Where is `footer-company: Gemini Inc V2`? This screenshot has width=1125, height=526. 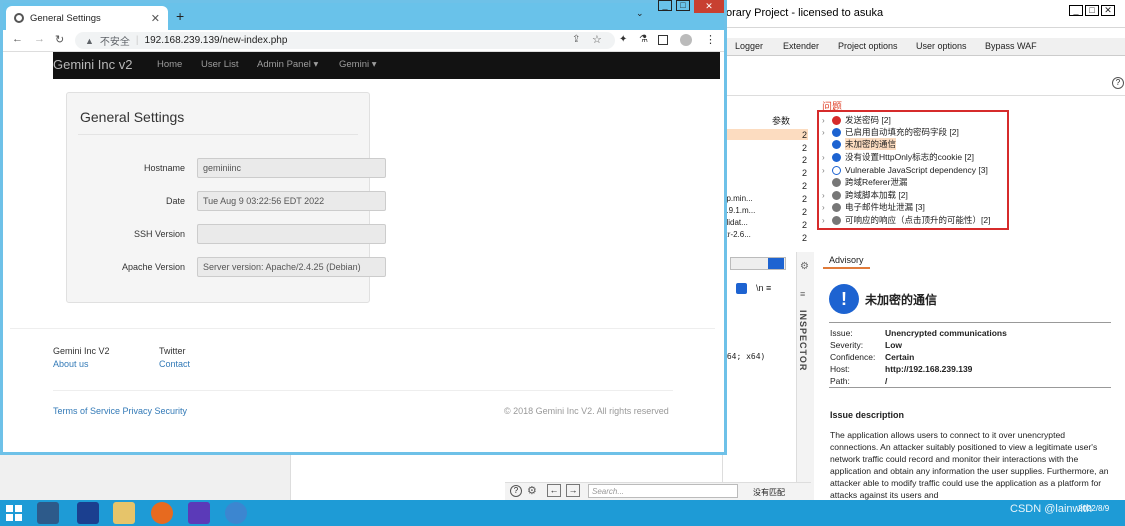
footer-company: Gemini Inc V2 is located at coordinates (81, 351).